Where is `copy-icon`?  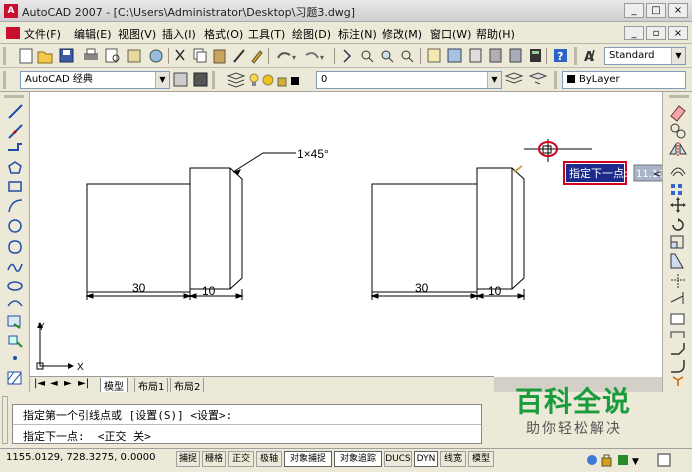
copy-icon is located at coordinates (200, 55).